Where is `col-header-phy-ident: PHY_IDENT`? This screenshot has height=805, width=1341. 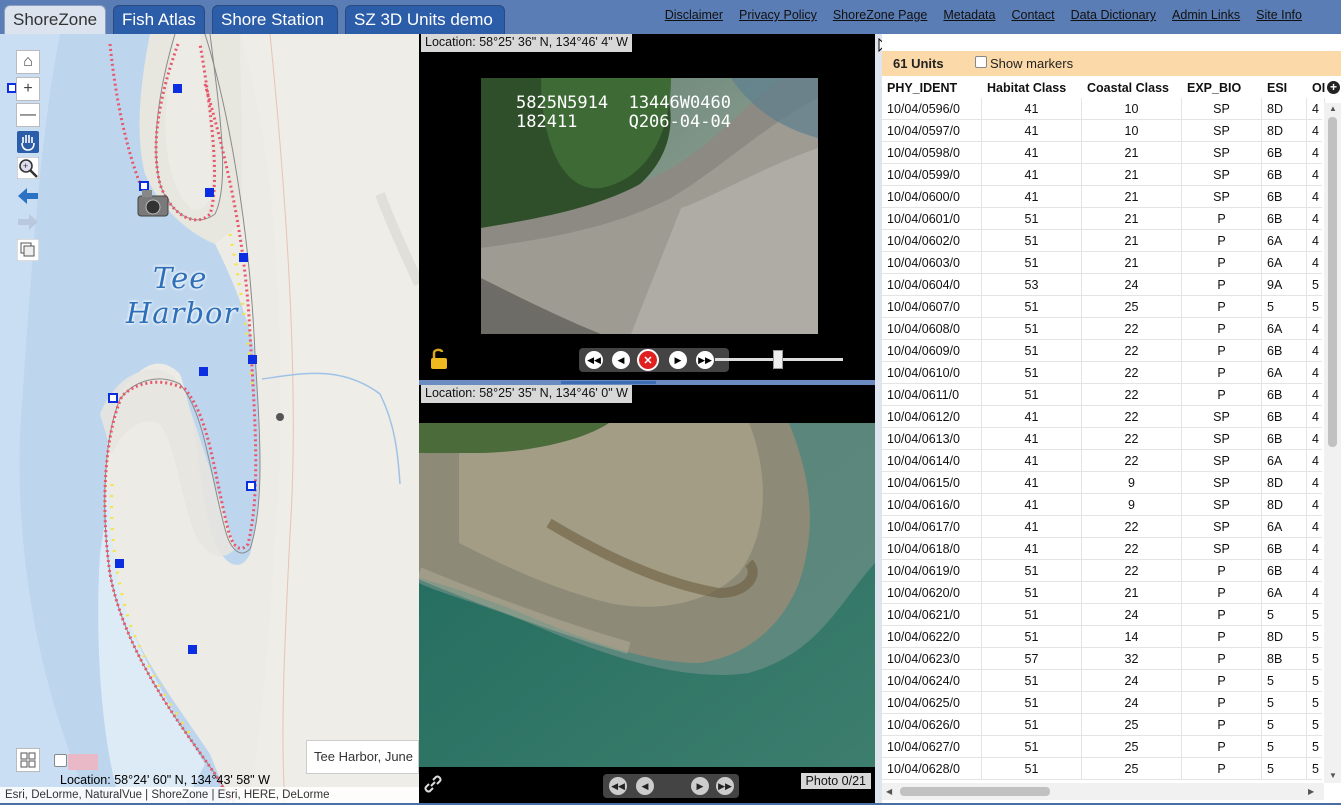
col-header-phy-ident: PHY_IDENT is located at coordinates (932, 87).